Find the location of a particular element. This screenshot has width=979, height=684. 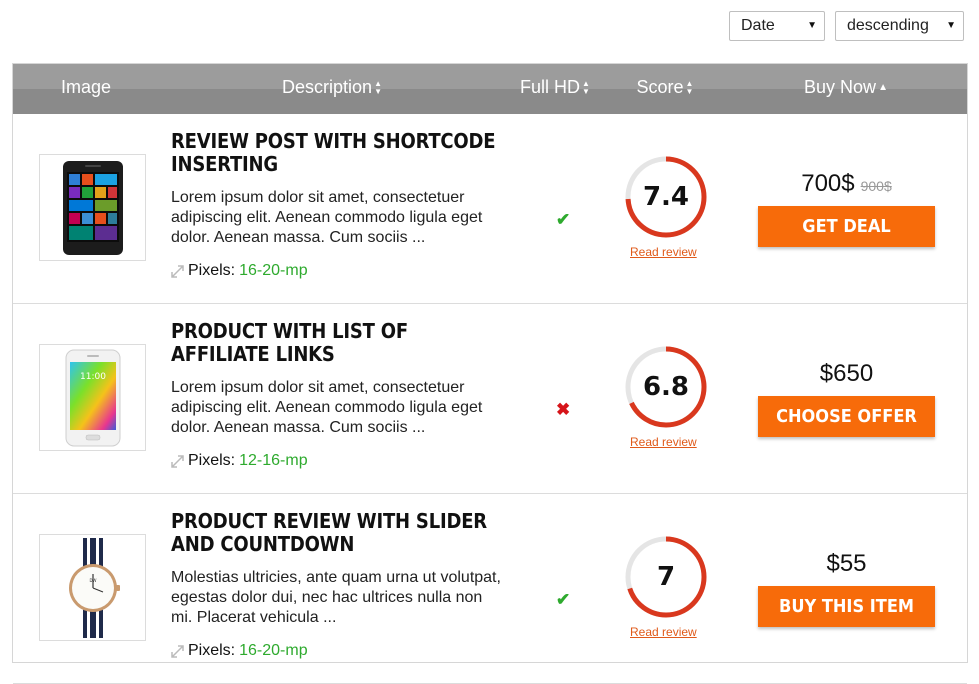

product-title: Review post with shortcode inserting is located at coordinates (341, 153).